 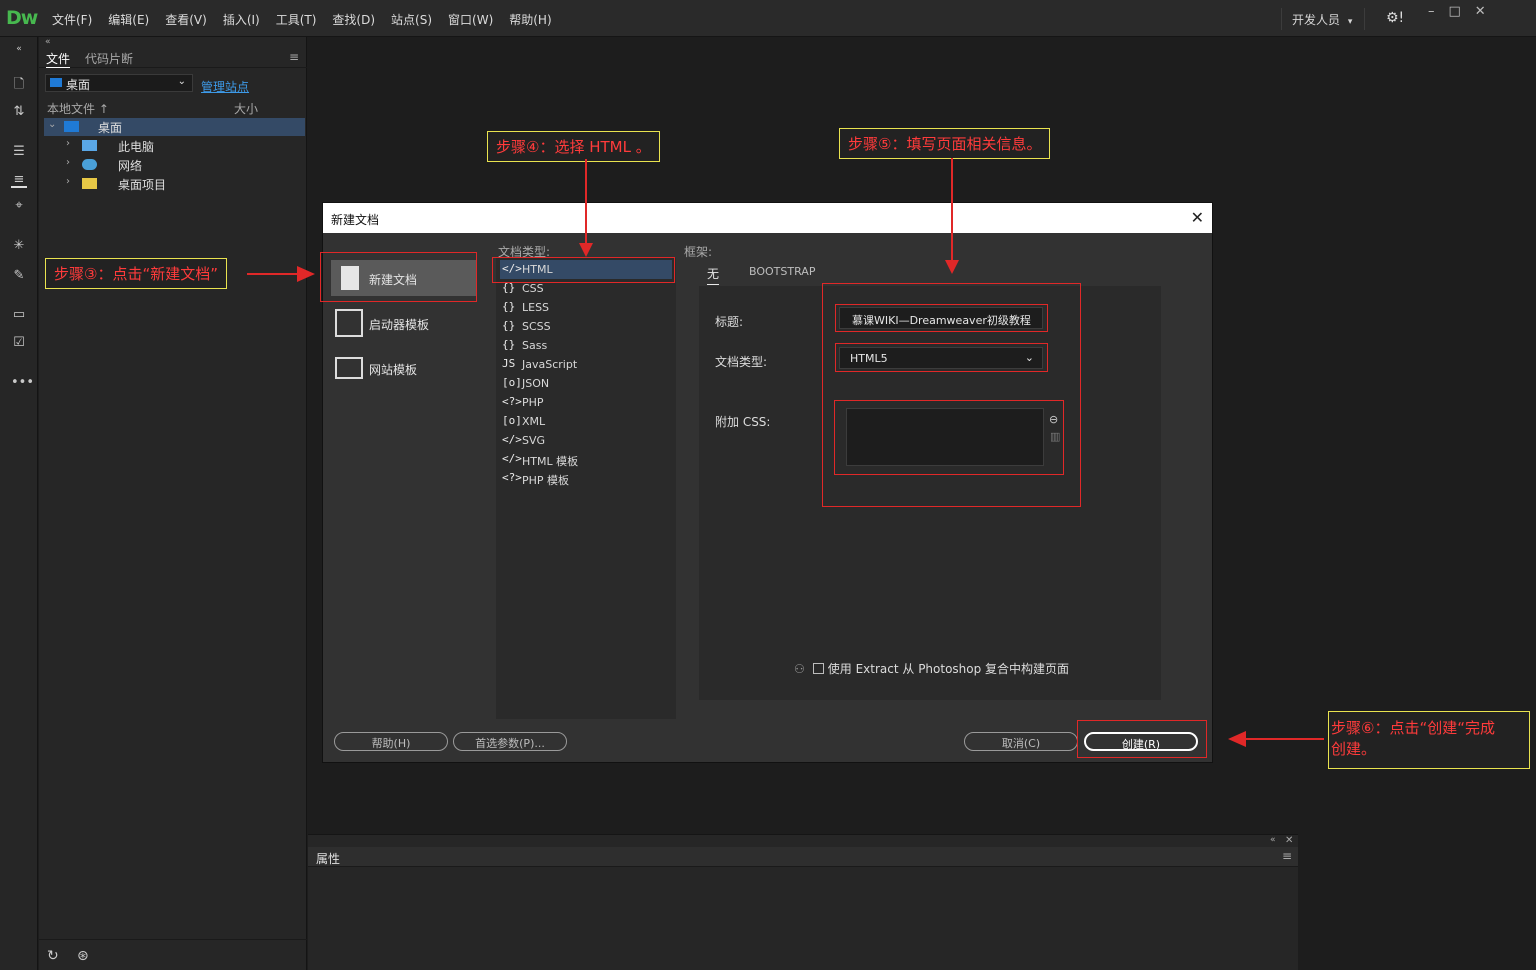 What do you see at coordinates (573, 146) in the screenshot?
I see `note-step4: 步骤④：选择 HTML 。` at bounding box center [573, 146].